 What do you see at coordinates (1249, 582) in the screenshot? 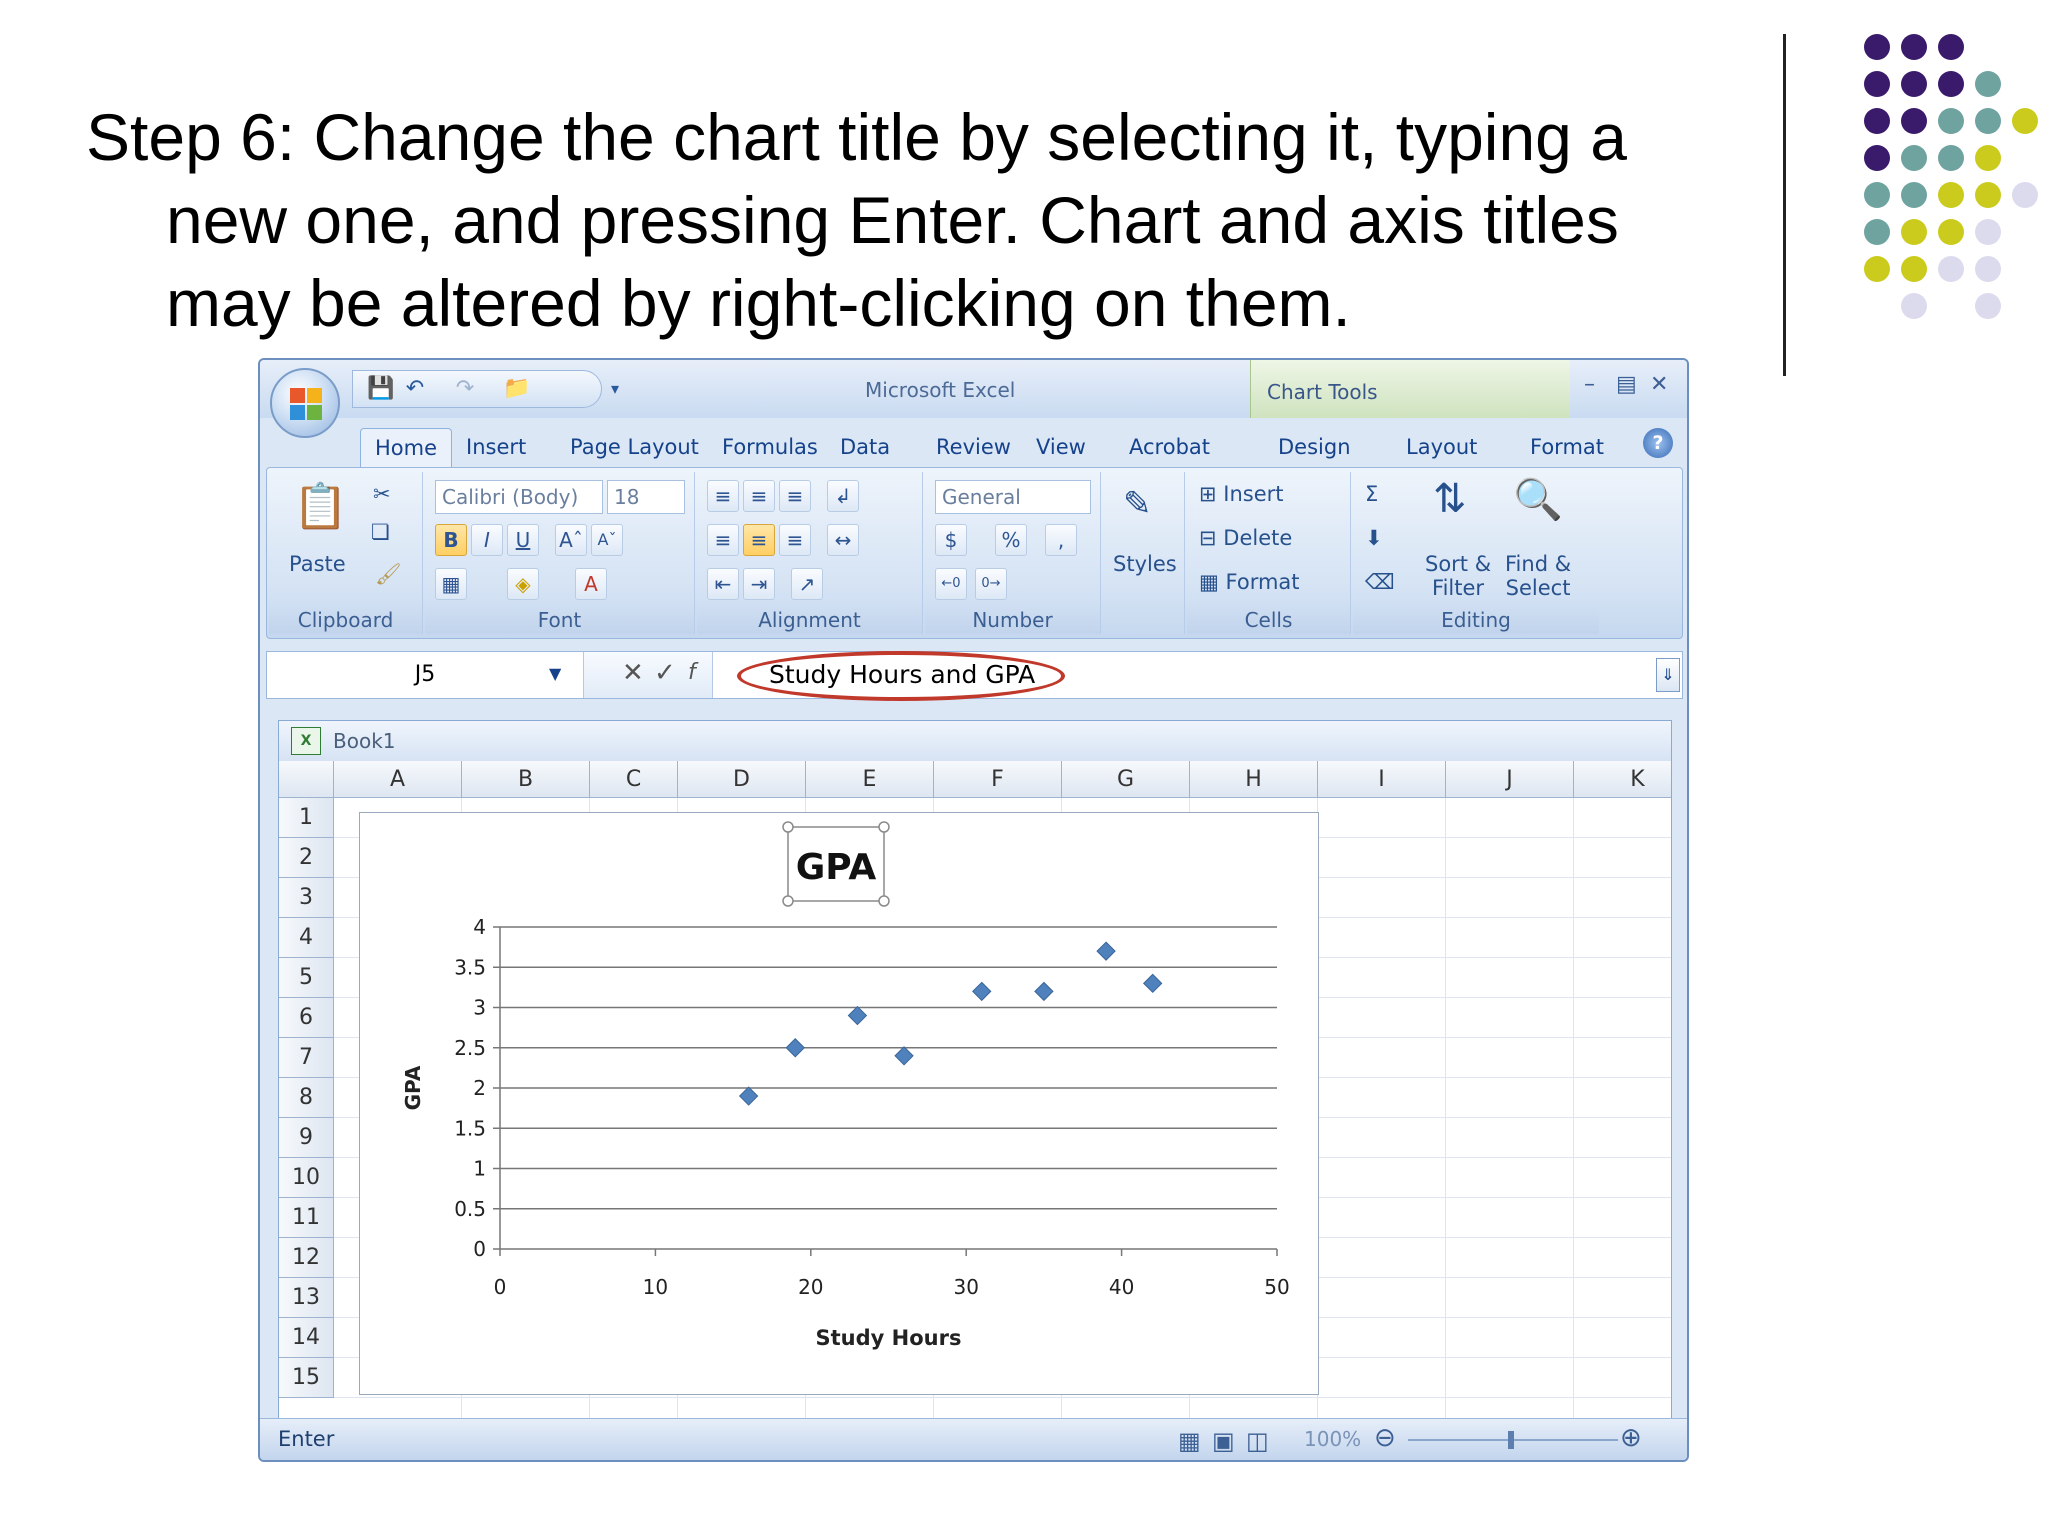
I see `format-cells-button: ▦ Format` at bounding box center [1249, 582].